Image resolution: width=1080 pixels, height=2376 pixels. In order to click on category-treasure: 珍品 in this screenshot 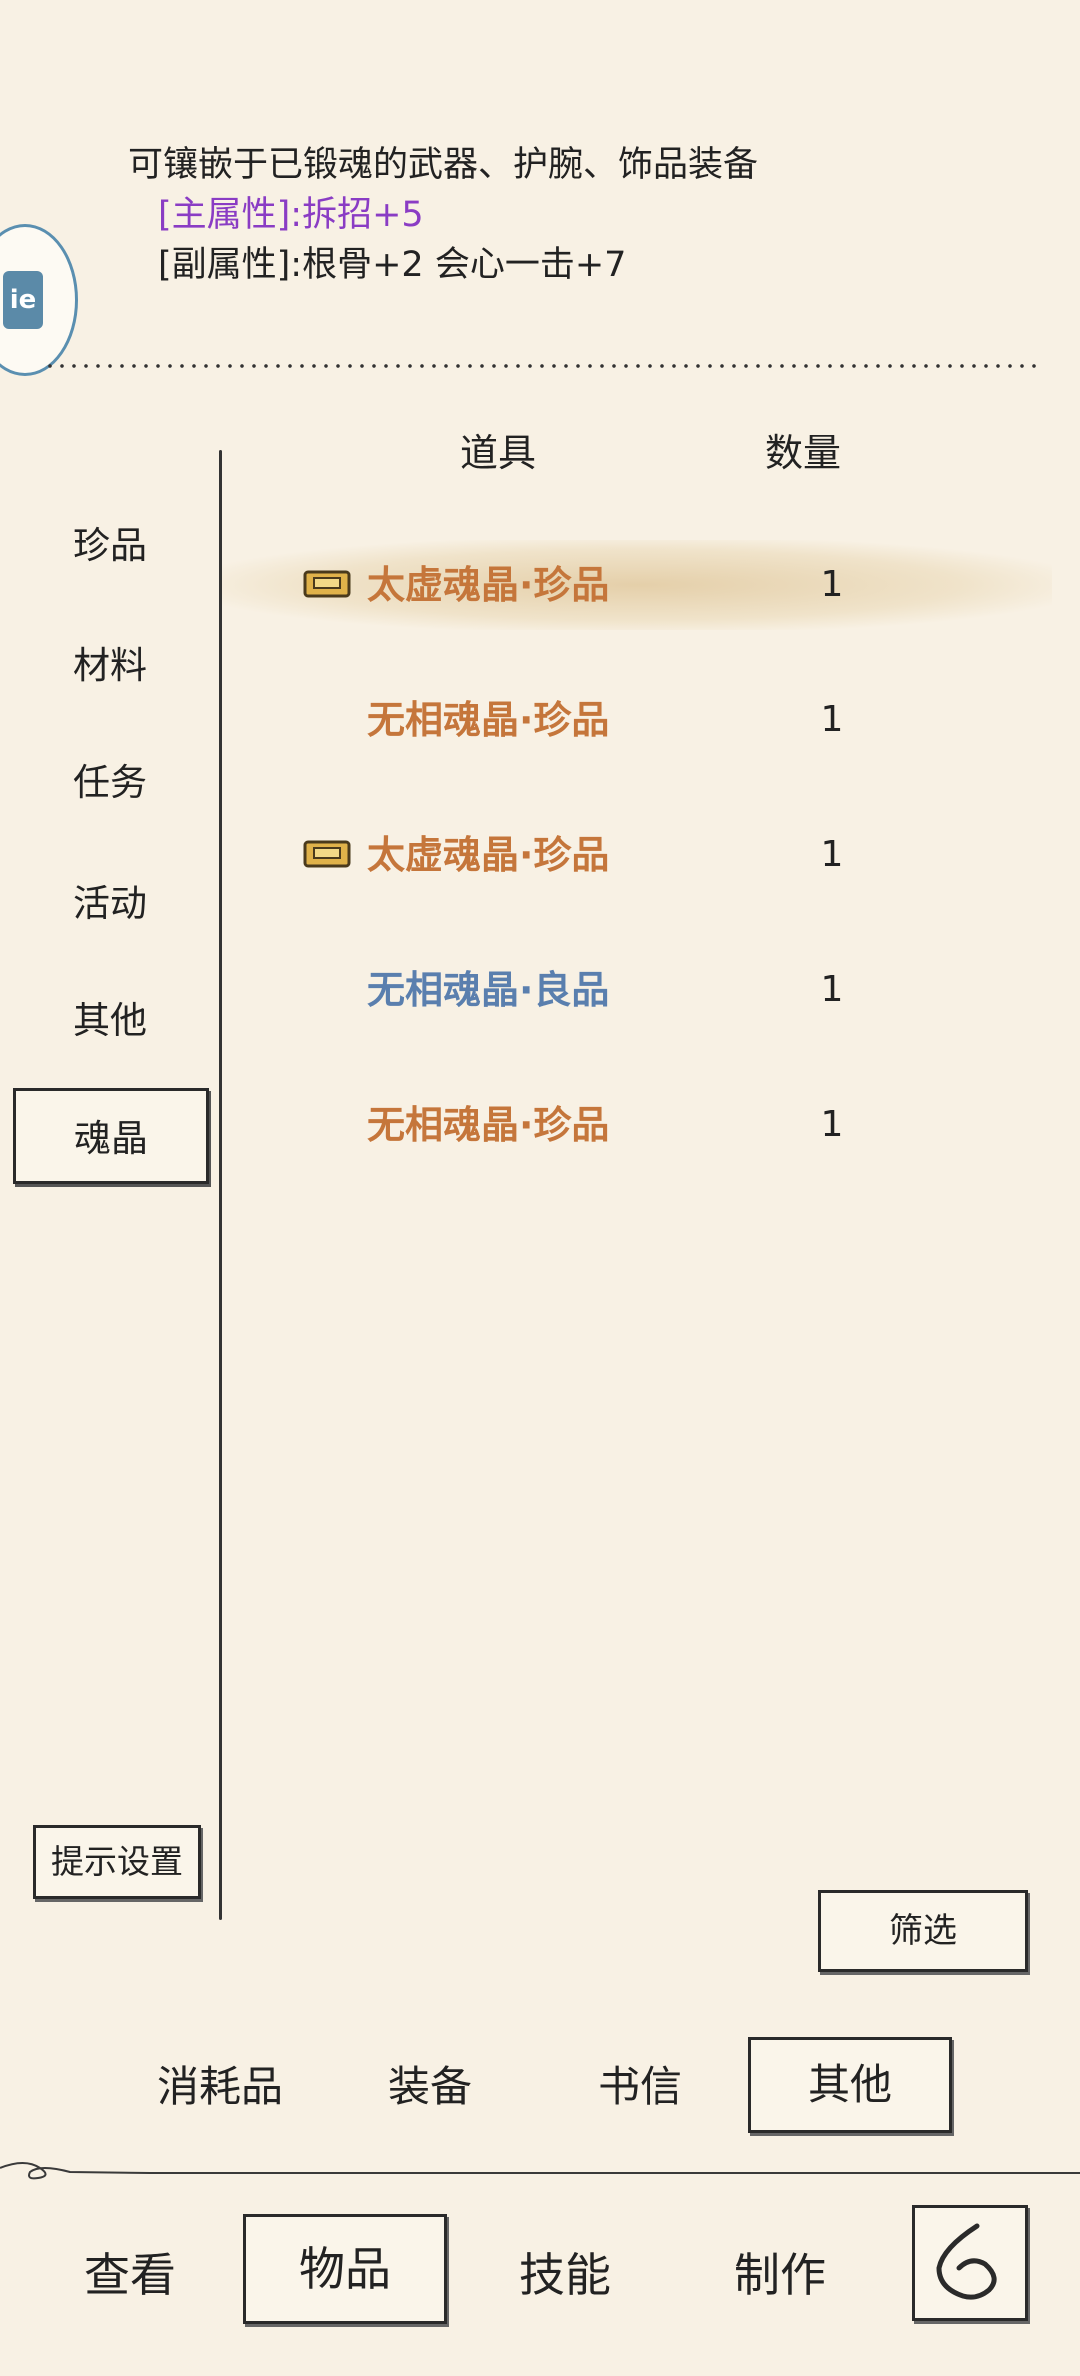, I will do `click(110, 542)`.